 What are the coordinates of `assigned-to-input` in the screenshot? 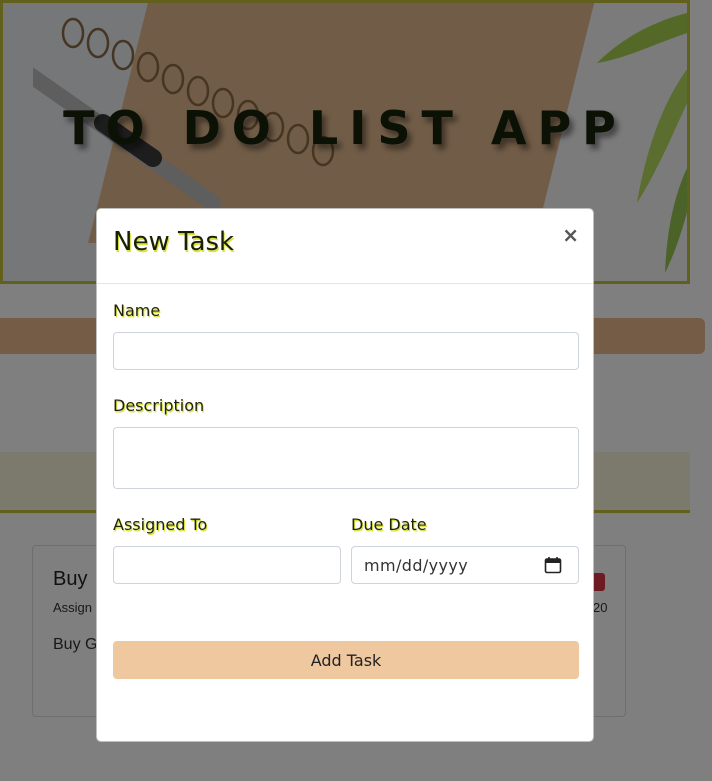 It's located at (227, 565).